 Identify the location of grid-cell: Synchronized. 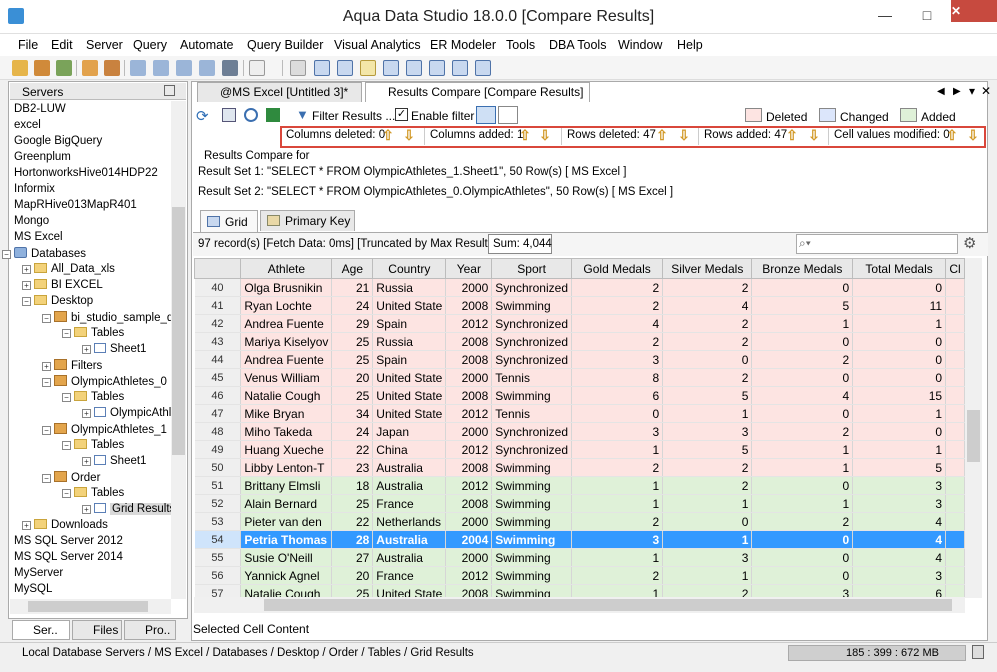
(531, 359).